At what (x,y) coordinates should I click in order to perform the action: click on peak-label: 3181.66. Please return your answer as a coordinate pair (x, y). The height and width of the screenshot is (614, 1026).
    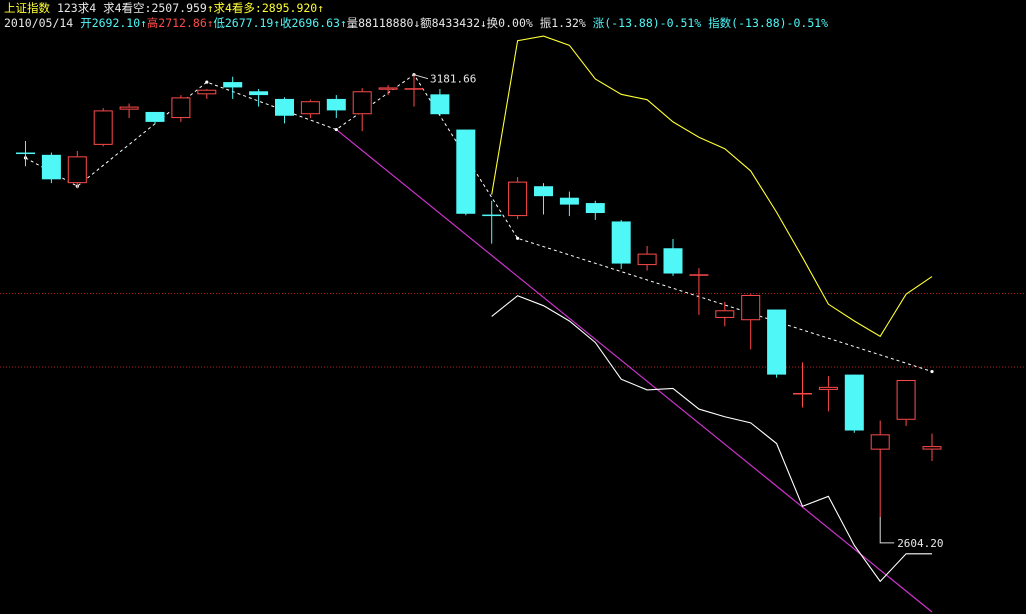
    Looking at the image, I should click on (453, 79).